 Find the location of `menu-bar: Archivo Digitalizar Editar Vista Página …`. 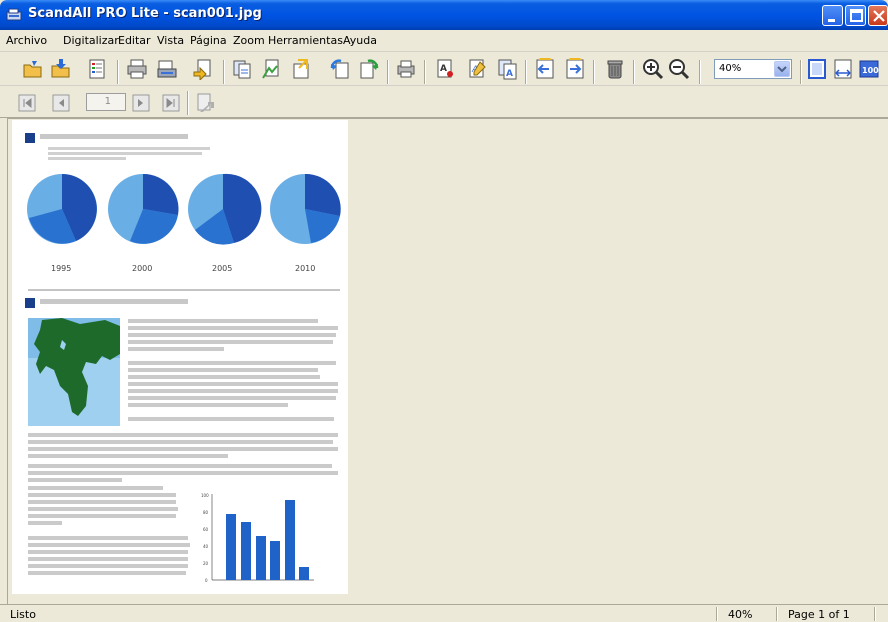

menu-bar: Archivo Digitalizar Editar Vista Página … is located at coordinates (444, 41).